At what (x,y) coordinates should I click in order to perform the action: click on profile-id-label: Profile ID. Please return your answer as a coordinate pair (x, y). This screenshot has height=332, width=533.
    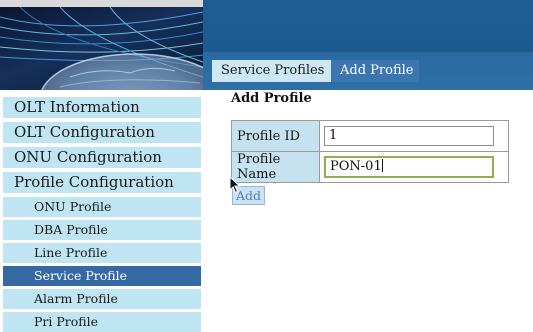
    Looking at the image, I should click on (275, 136).